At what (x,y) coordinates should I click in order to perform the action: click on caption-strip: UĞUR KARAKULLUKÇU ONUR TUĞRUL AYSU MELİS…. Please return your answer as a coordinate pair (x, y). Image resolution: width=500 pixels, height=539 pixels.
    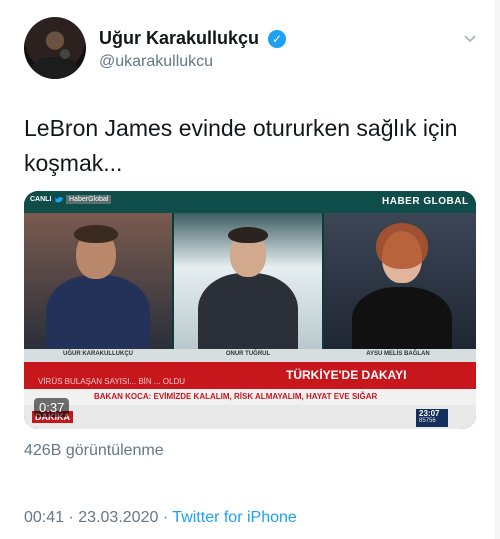
    Looking at the image, I should click on (250, 355).